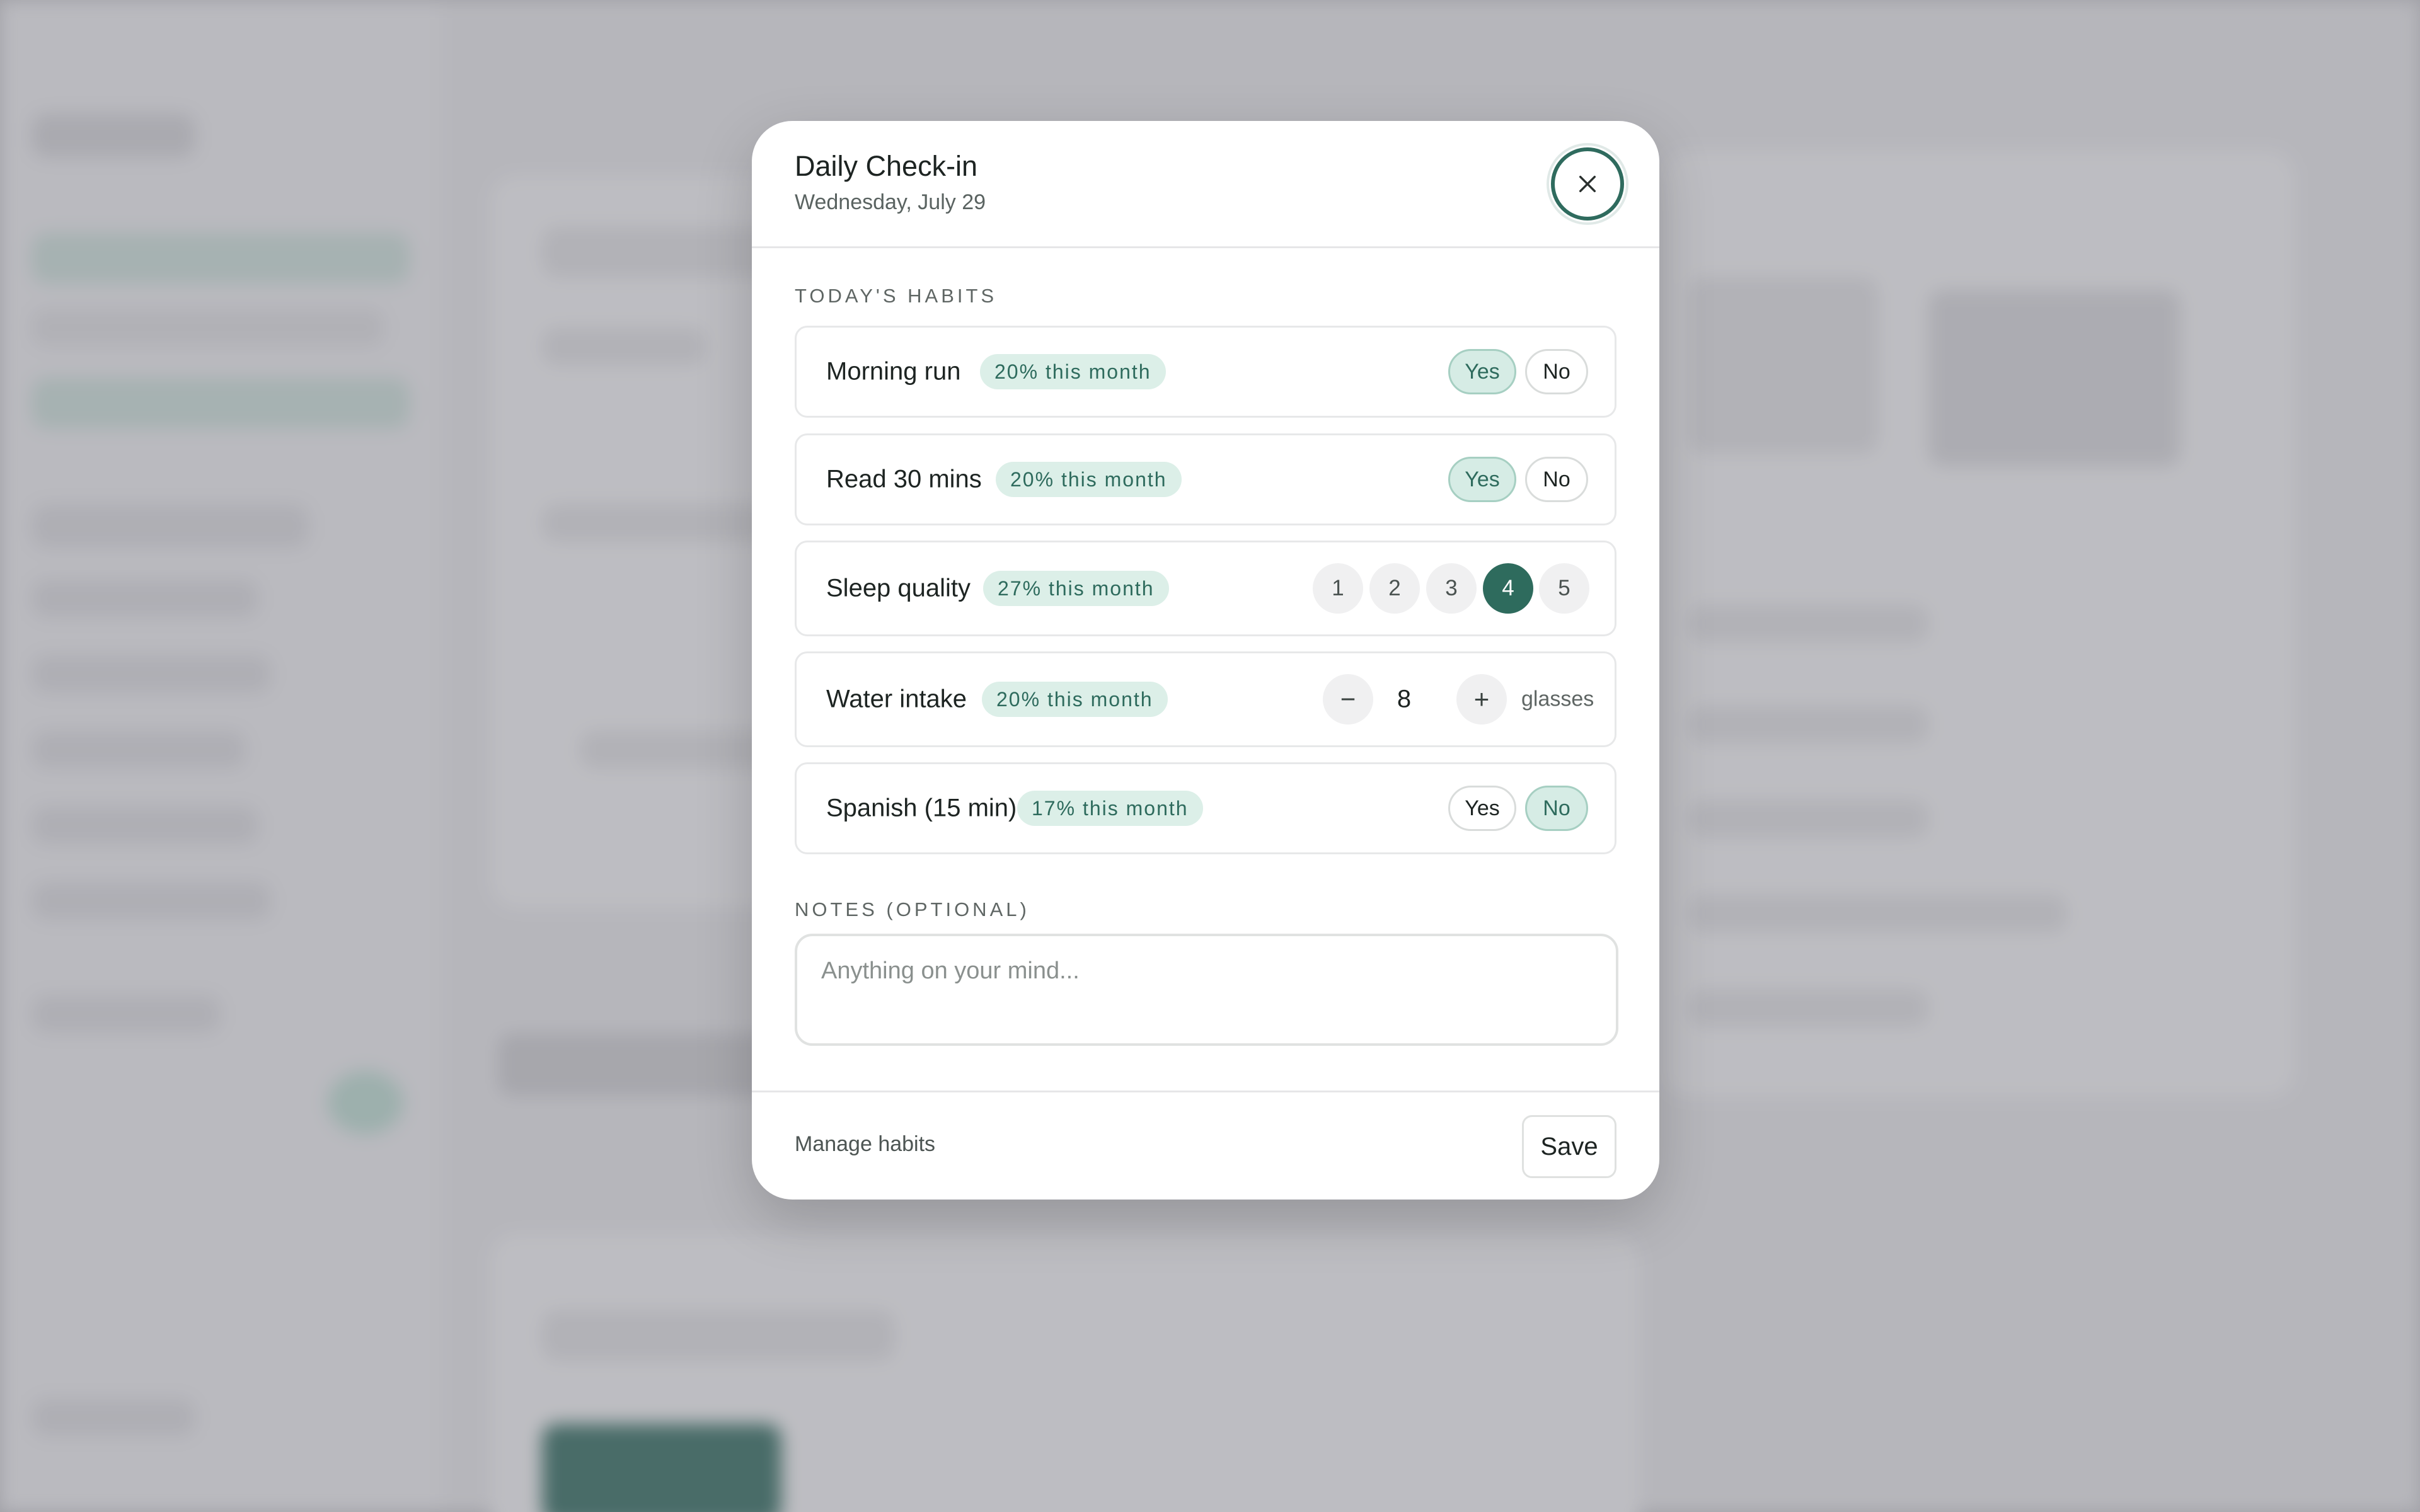 Image resolution: width=2420 pixels, height=1512 pixels. I want to click on decrement-button: −, so click(1348, 699).